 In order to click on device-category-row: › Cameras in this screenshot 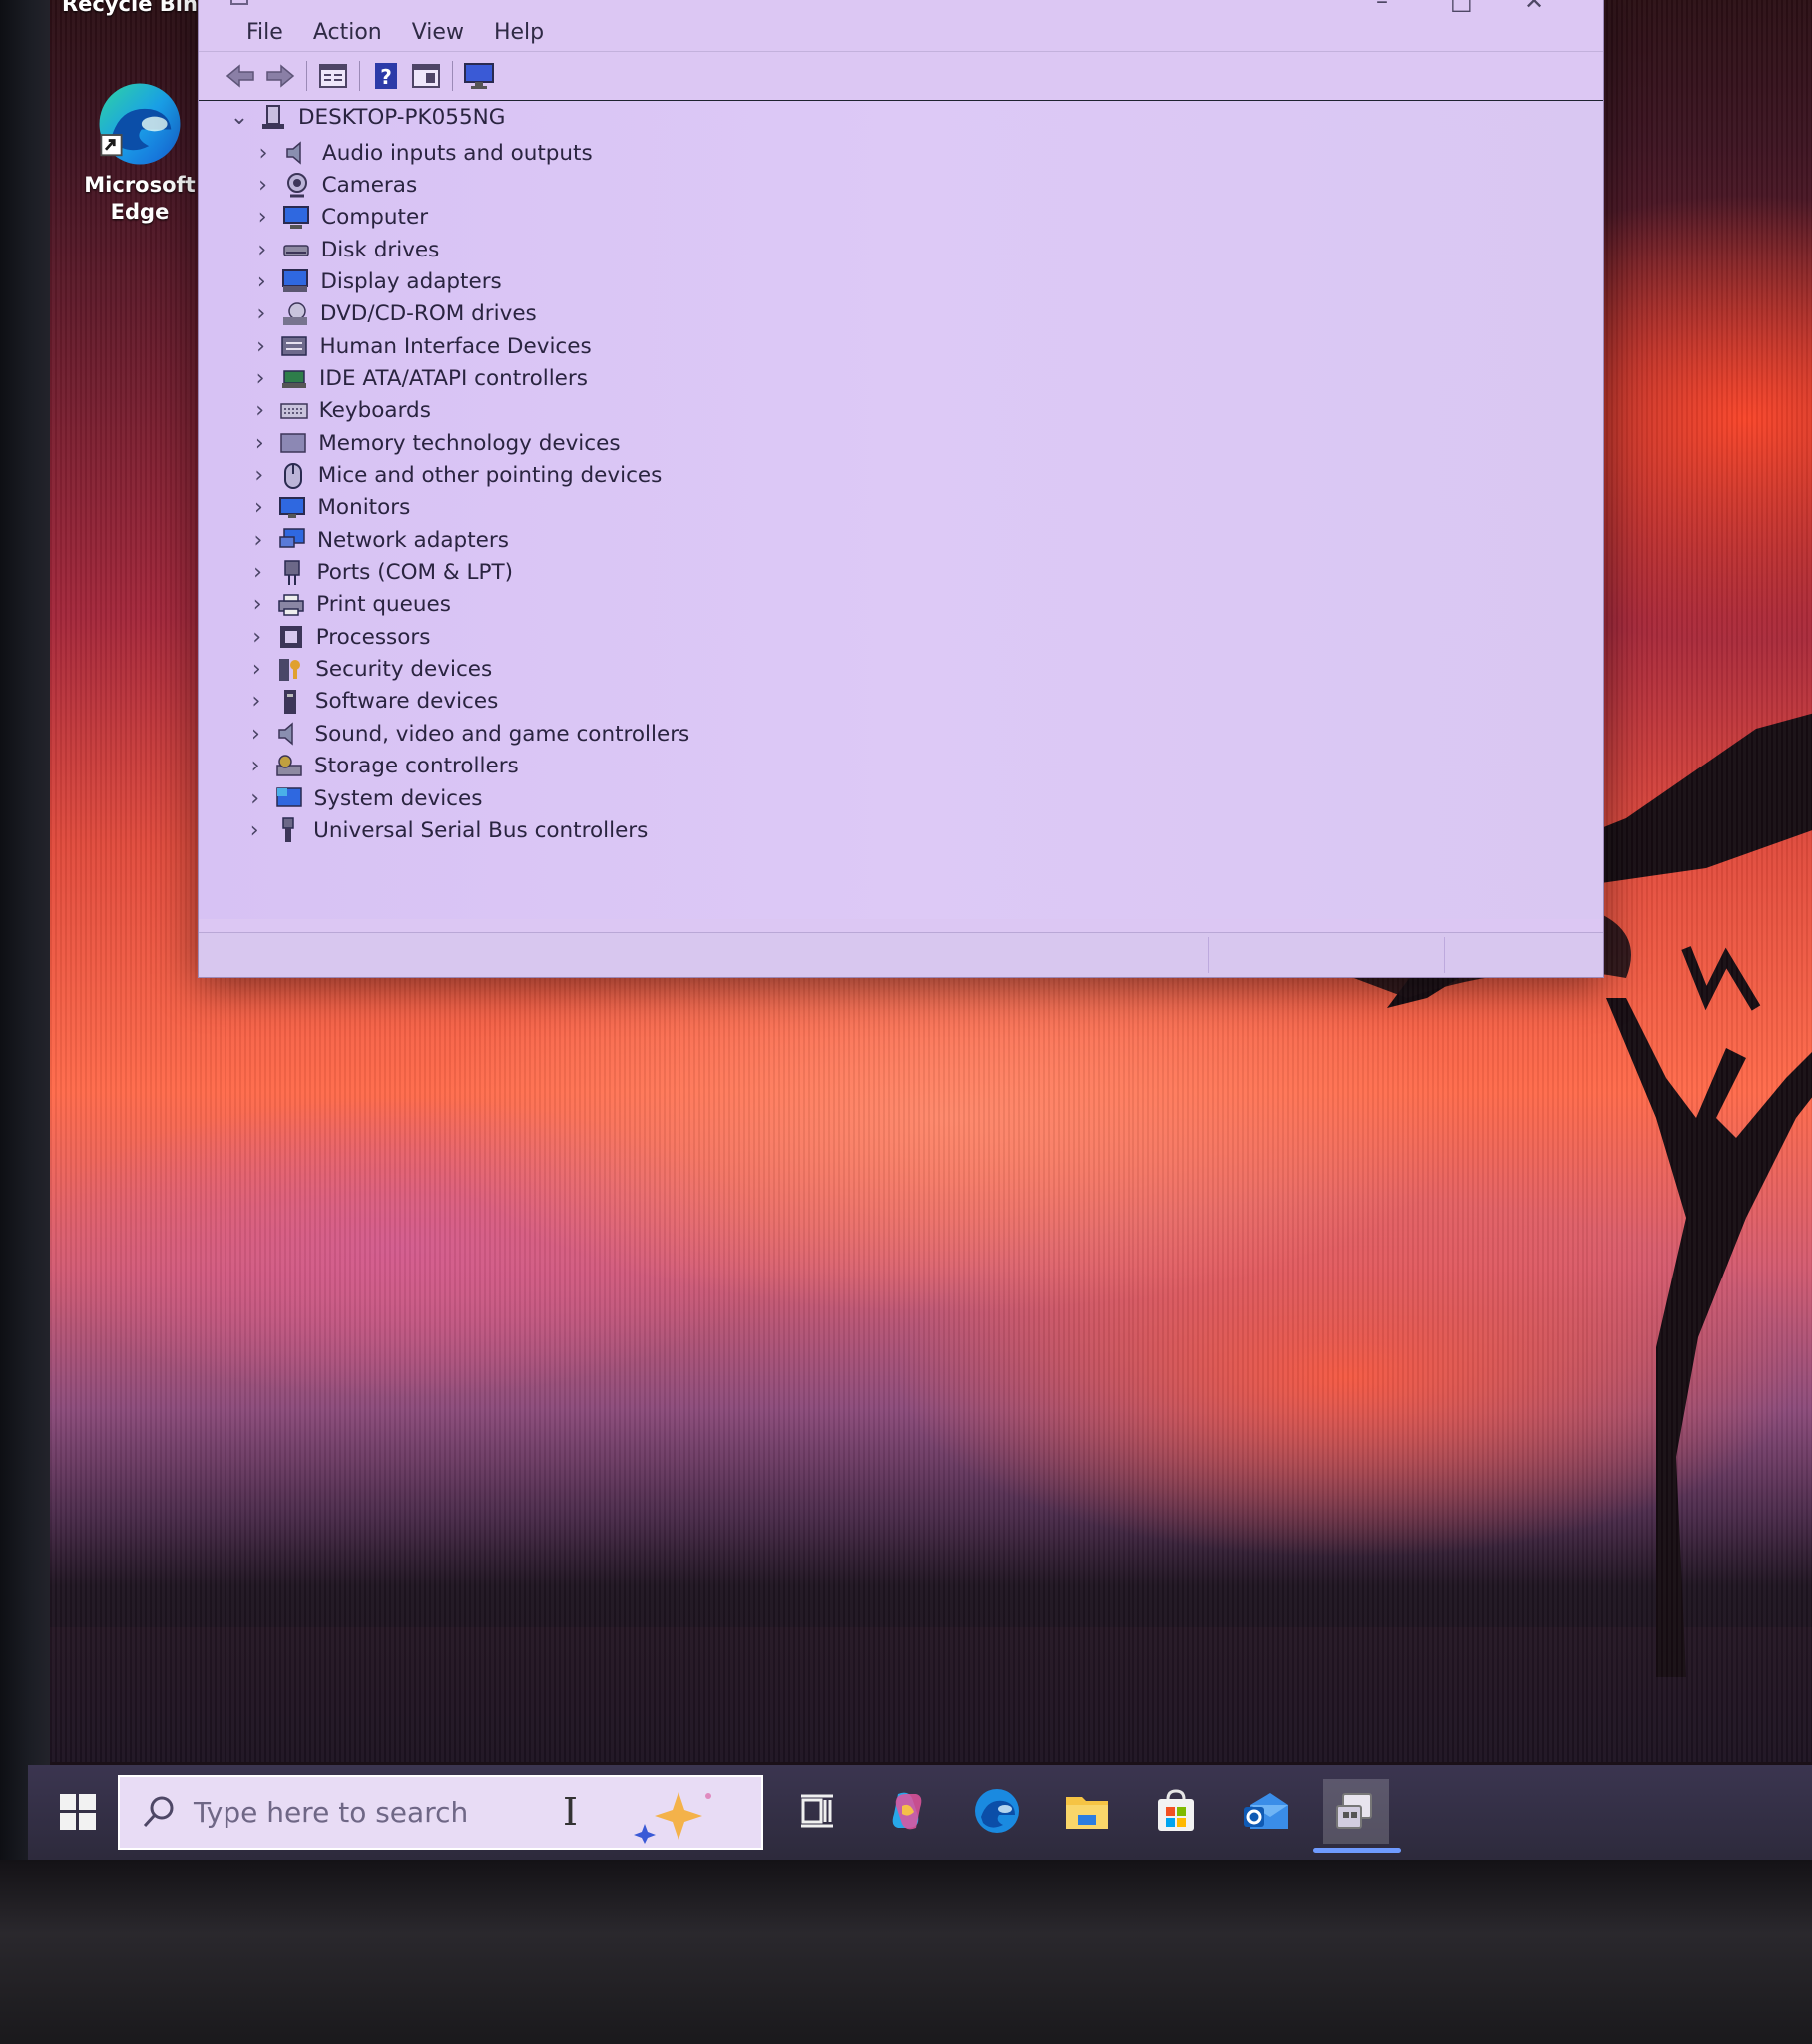, I will do `click(333, 185)`.